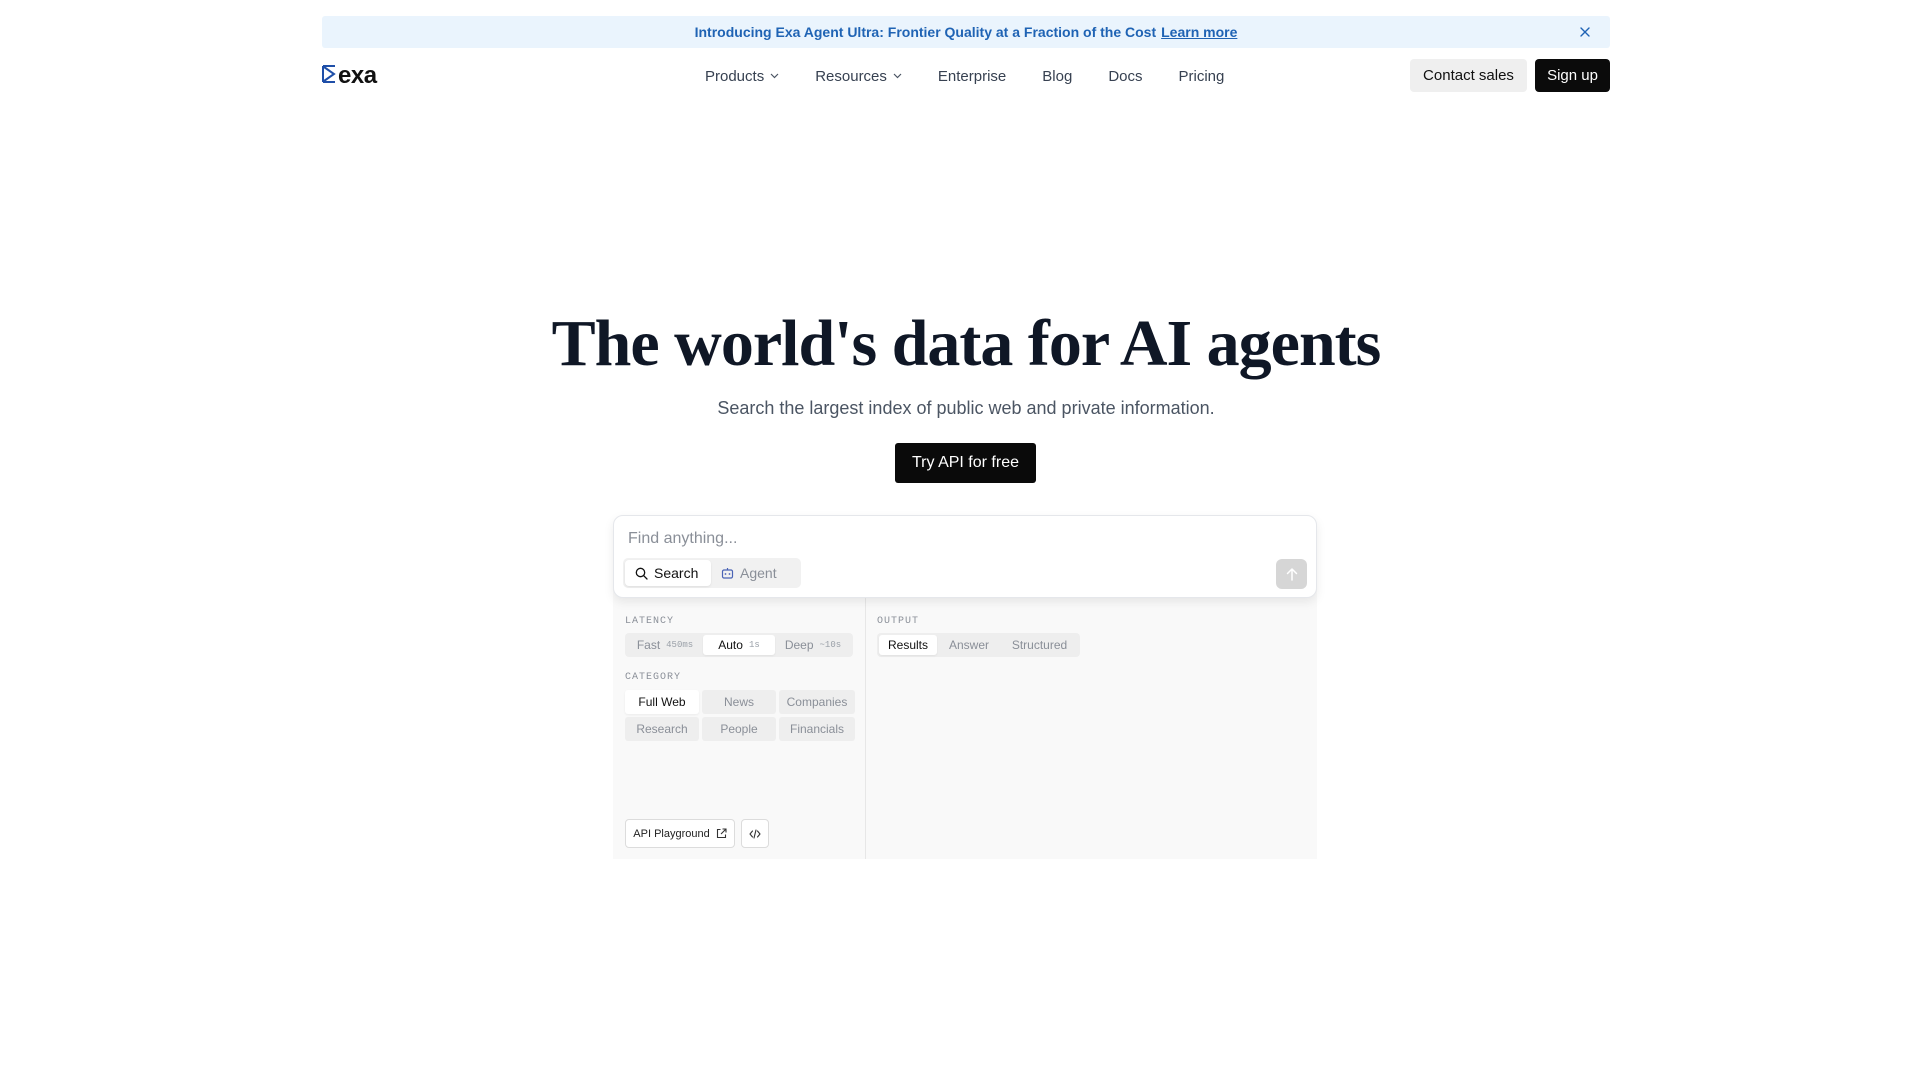 This screenshot has height=1080, width=1920. What do you see at coordinates (972, 76) in the screenshot?
I see `nav-enterprise: Enterprise` at bounding box center [972, 76].